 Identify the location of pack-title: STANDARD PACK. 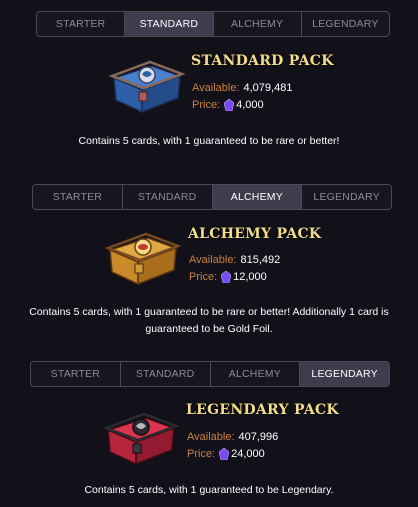
(262, 61).